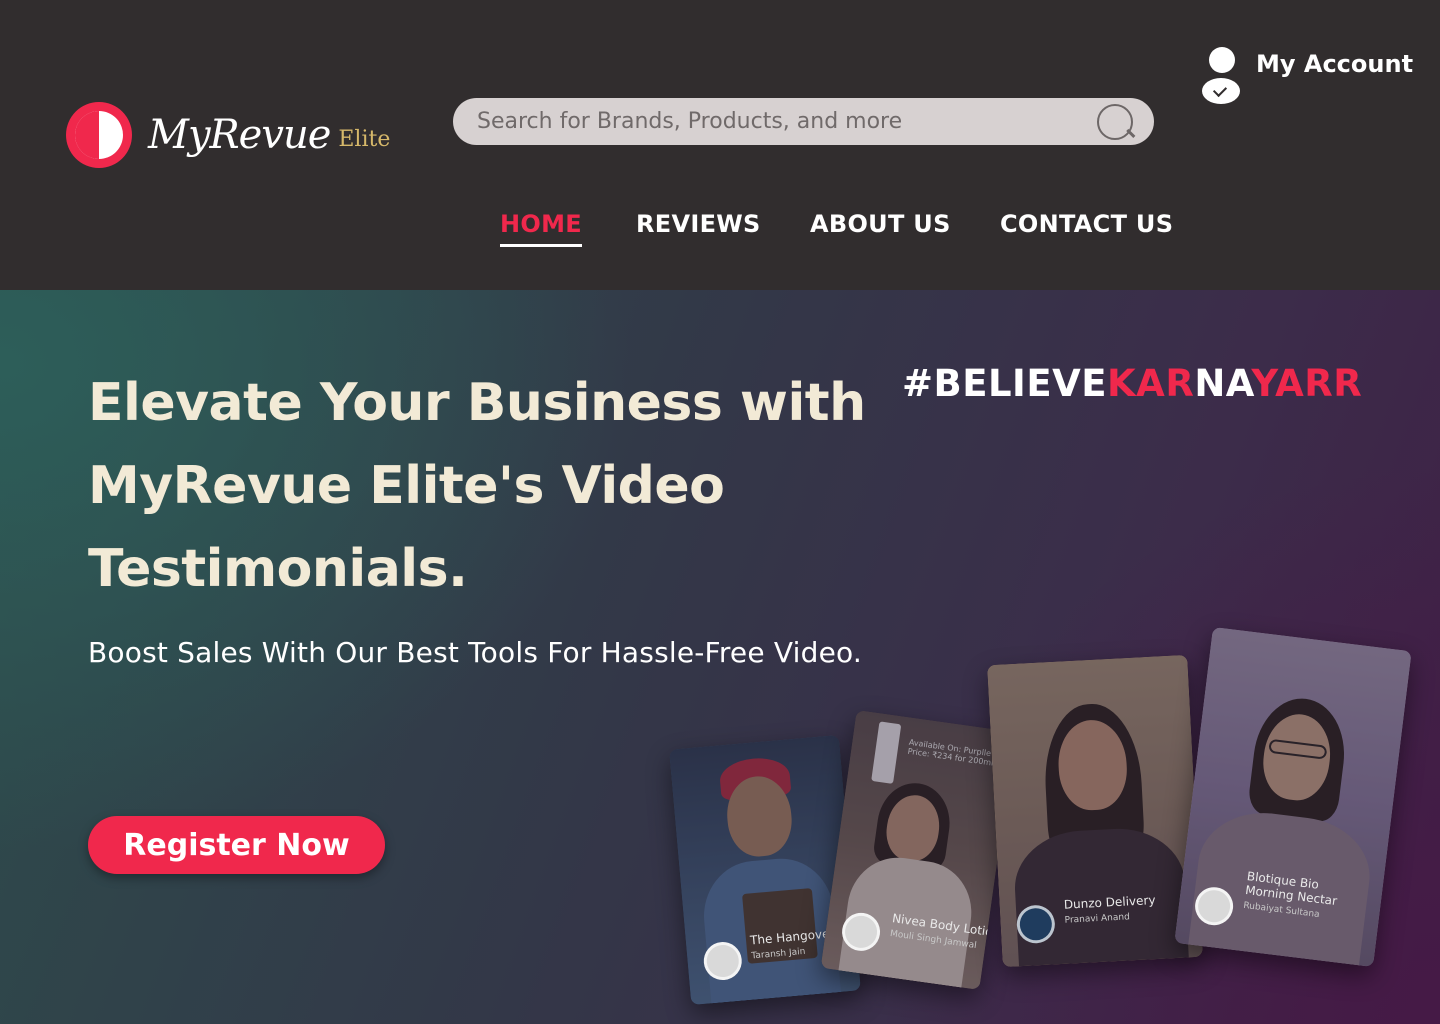 The width and height of the screenshot is (1440, 1024). Describe the element at coordinates (785, 121) in the screenshot. I see `search-input` at that location.